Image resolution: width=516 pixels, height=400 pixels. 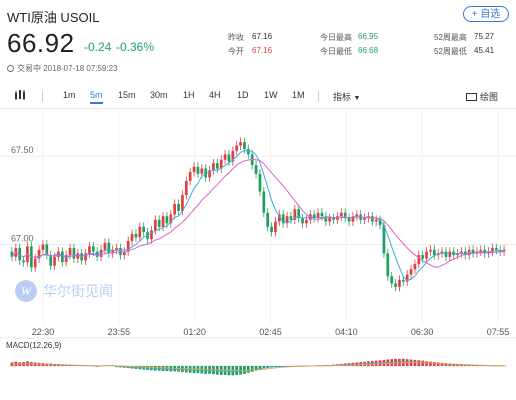 What do you see at coordinates (159, 95) in the screenshot?
I see `interval-30m: 30m` at bounding box center [159, 95].